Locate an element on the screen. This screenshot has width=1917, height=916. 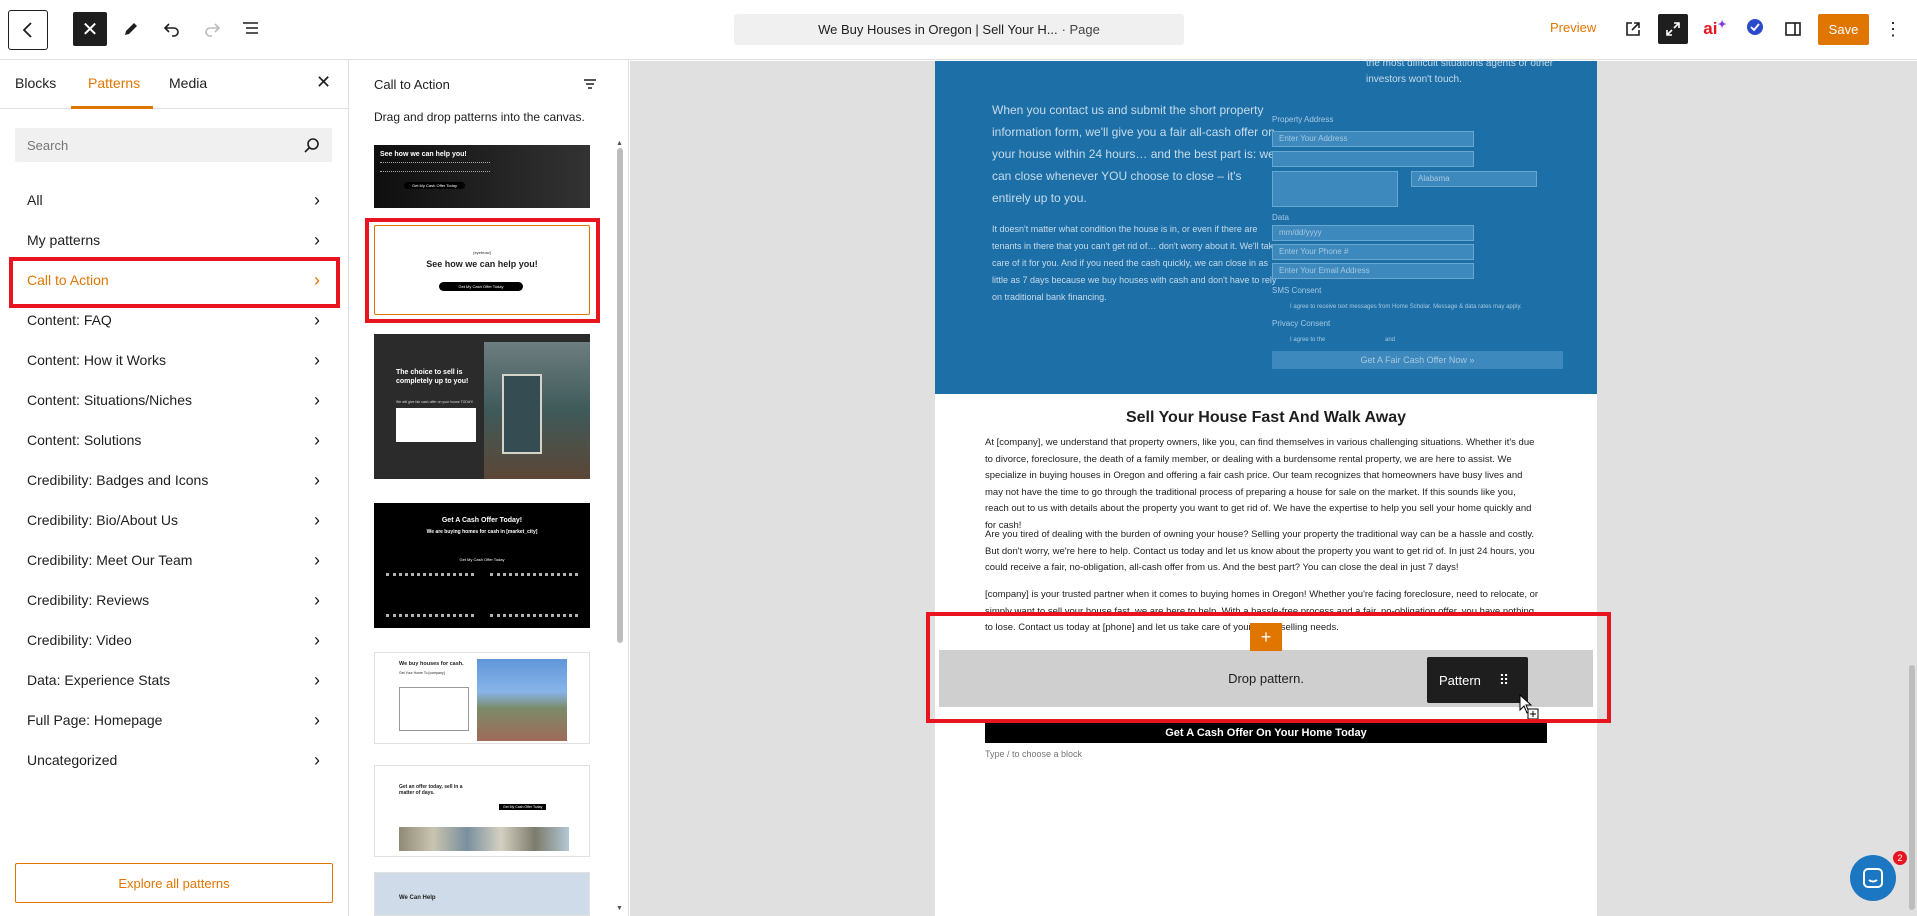
save-button: Save is located at coordinates (1843, 29).